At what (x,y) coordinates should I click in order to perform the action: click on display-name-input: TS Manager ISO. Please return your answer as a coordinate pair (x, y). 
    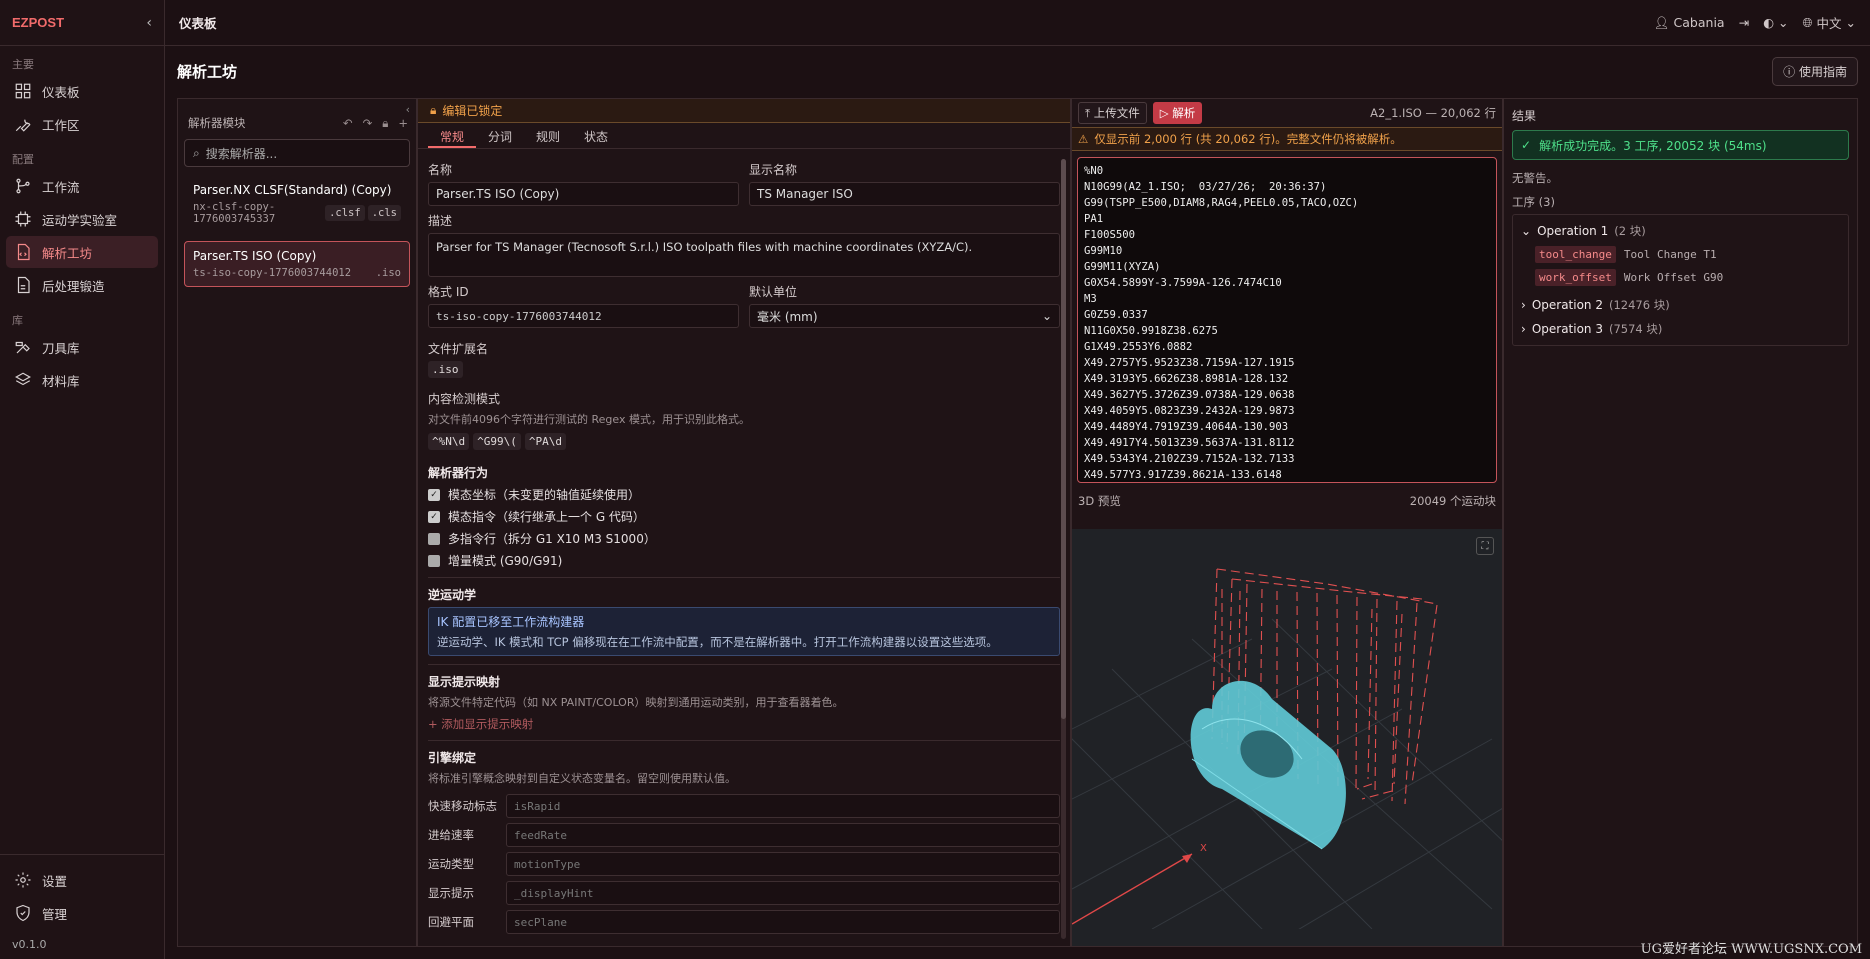
    Looking at the image, I should click on (904, 194).